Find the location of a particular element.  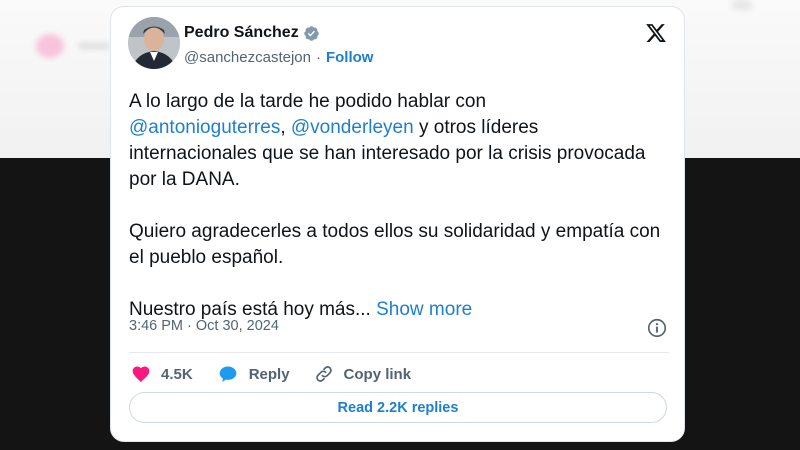

reply-label: Reply is located at coordinates (269, 374).